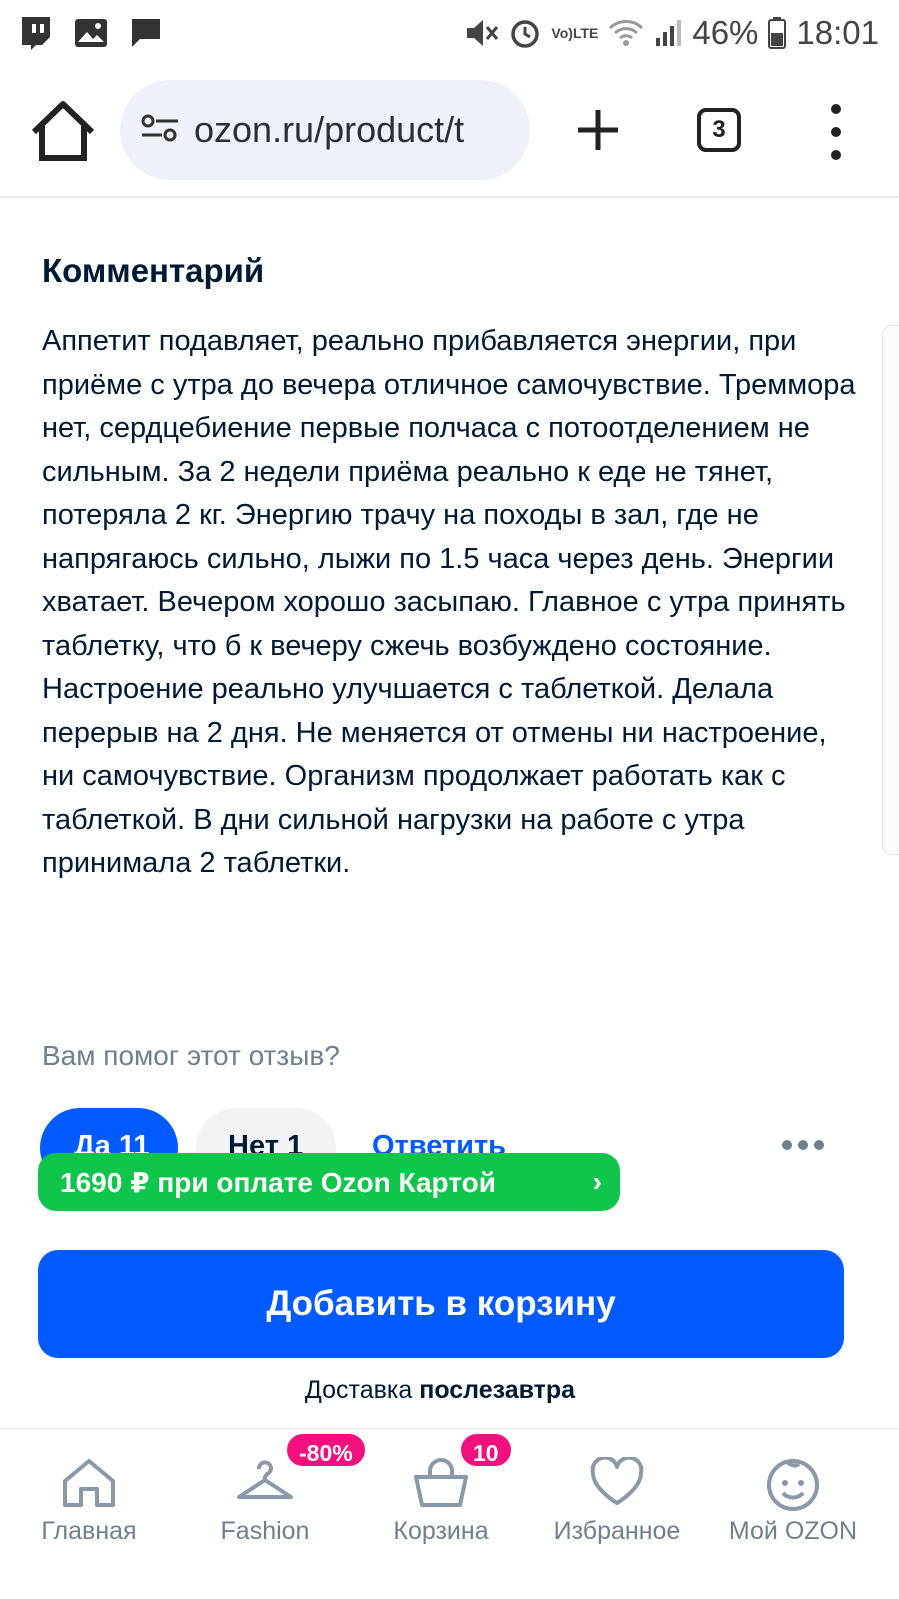  What do you see at coordinates (626, 33) in the screenshot?
I see `wifi-icon` at bounding box center [626, 33].